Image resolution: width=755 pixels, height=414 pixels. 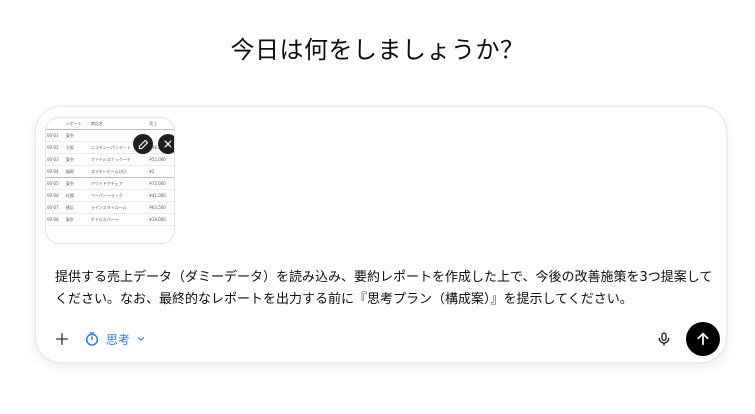 I want to click on close-icon, so click(x=168, y=144).